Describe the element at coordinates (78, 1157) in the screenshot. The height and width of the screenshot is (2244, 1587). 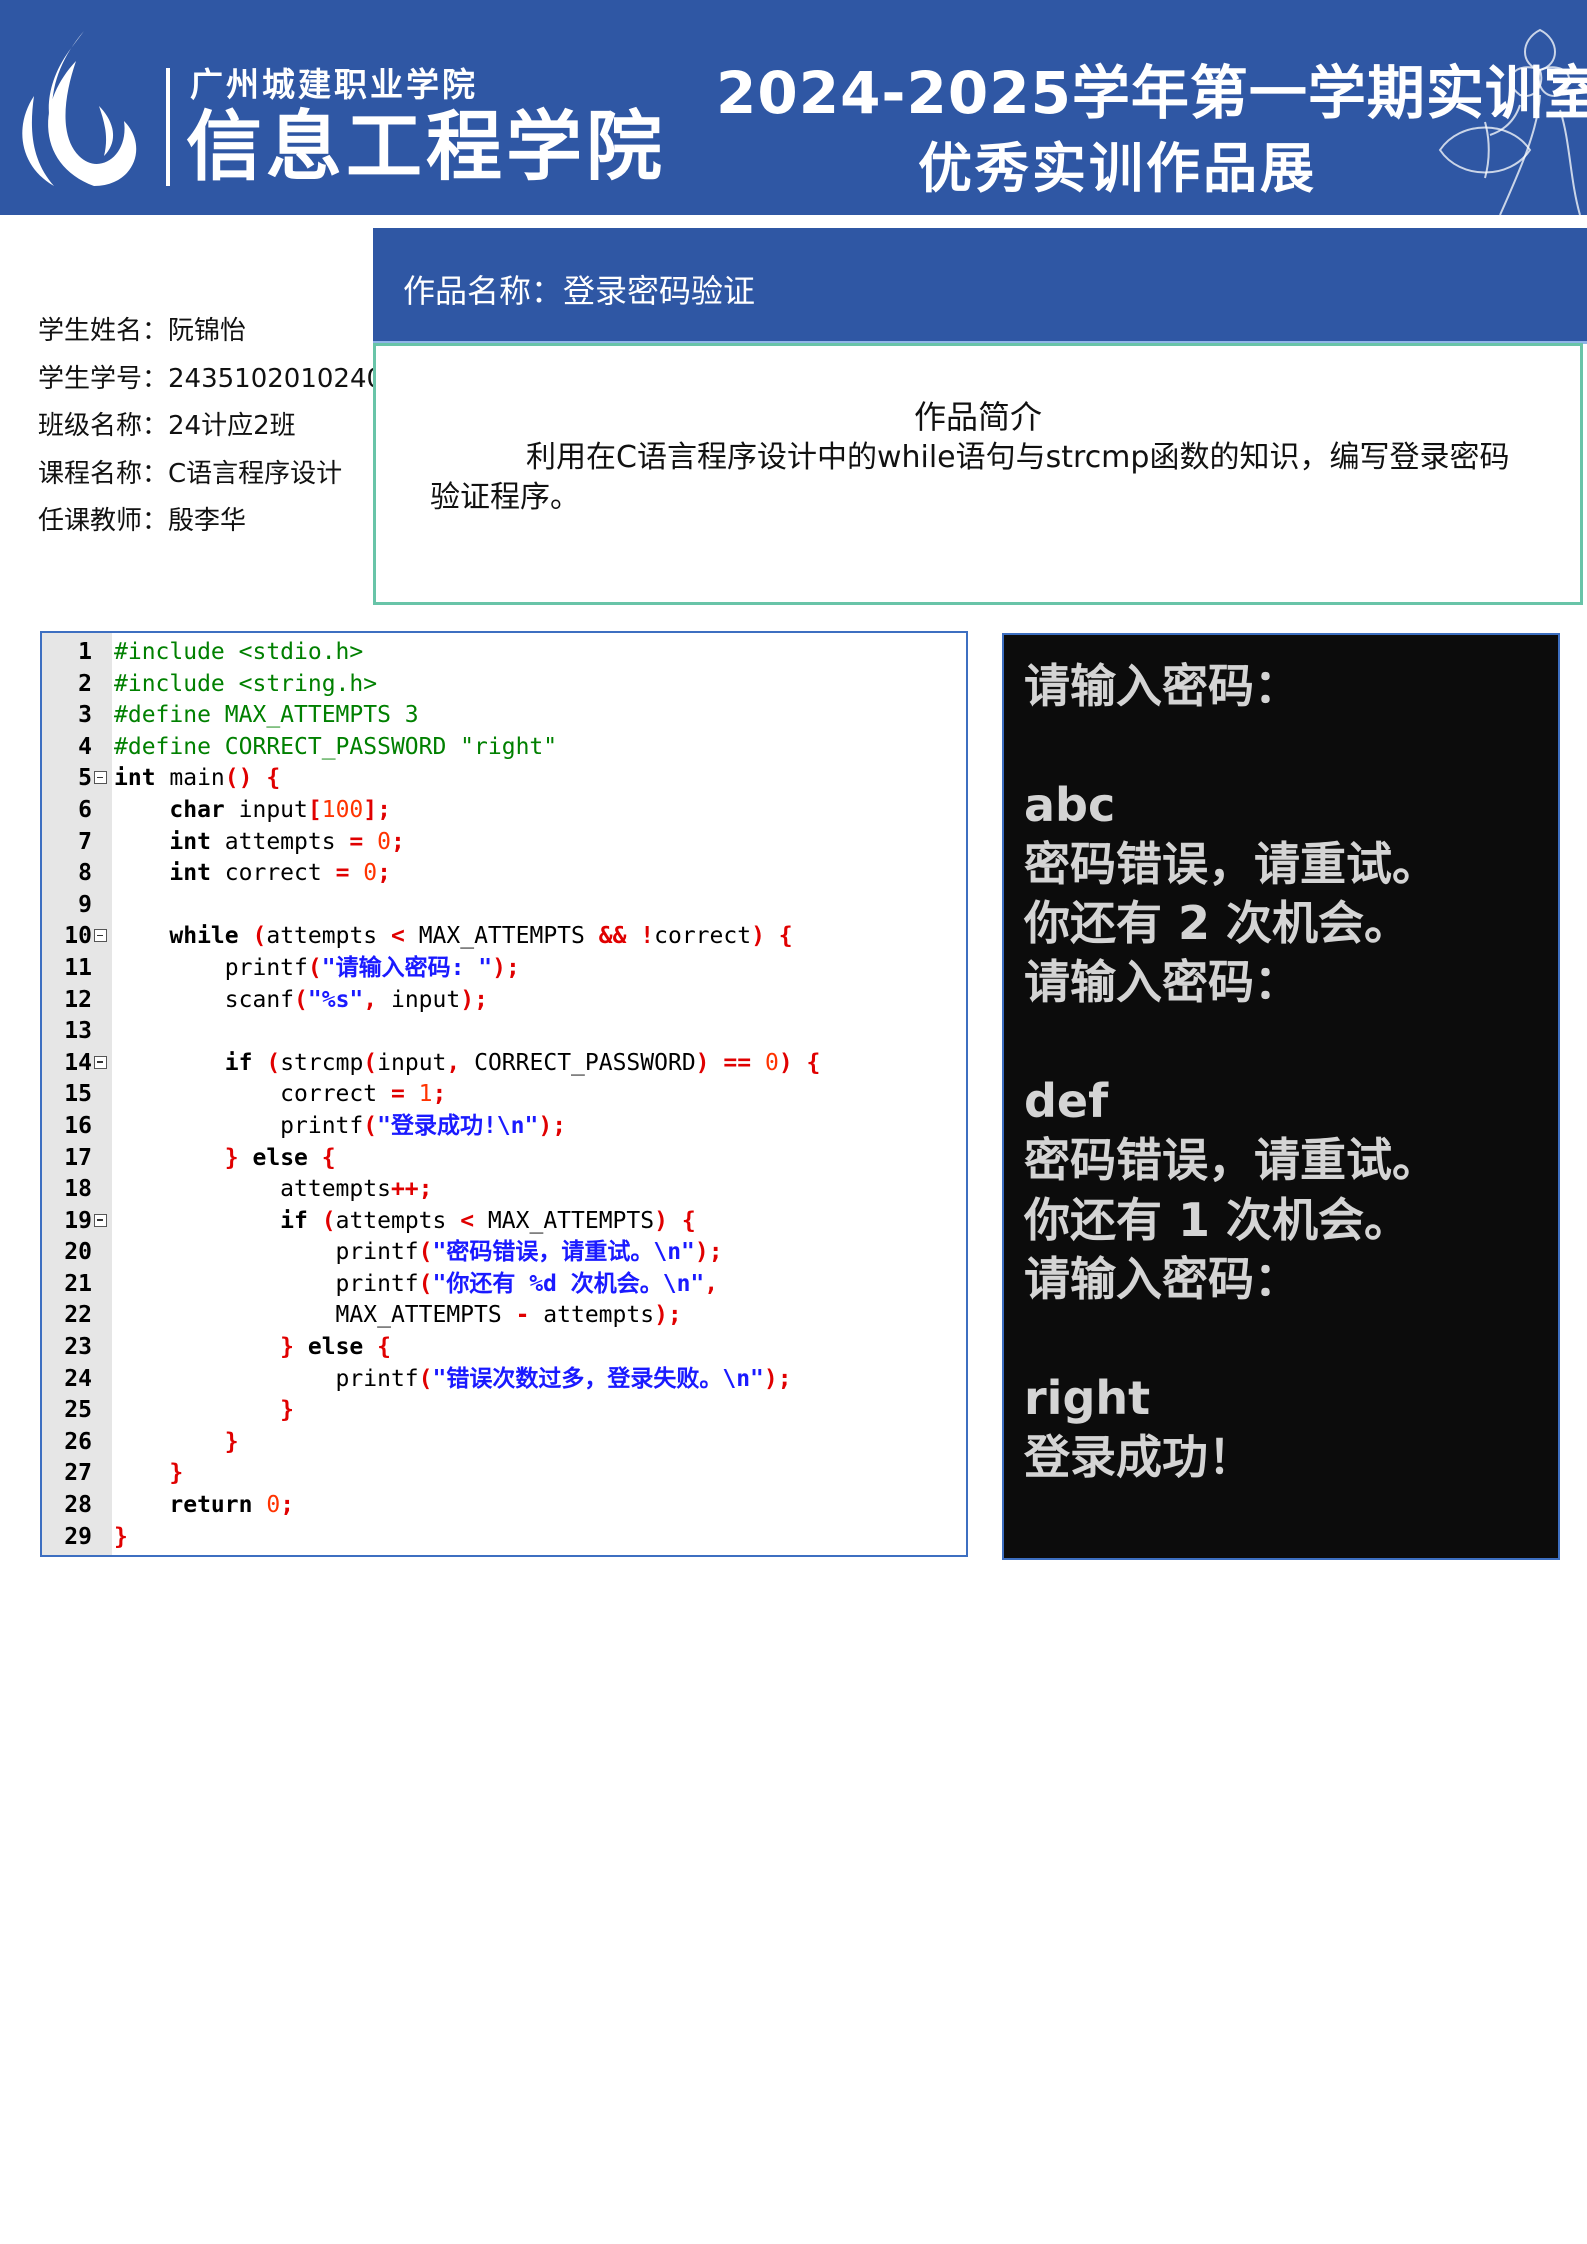
I see `line-number: 17` at that location.